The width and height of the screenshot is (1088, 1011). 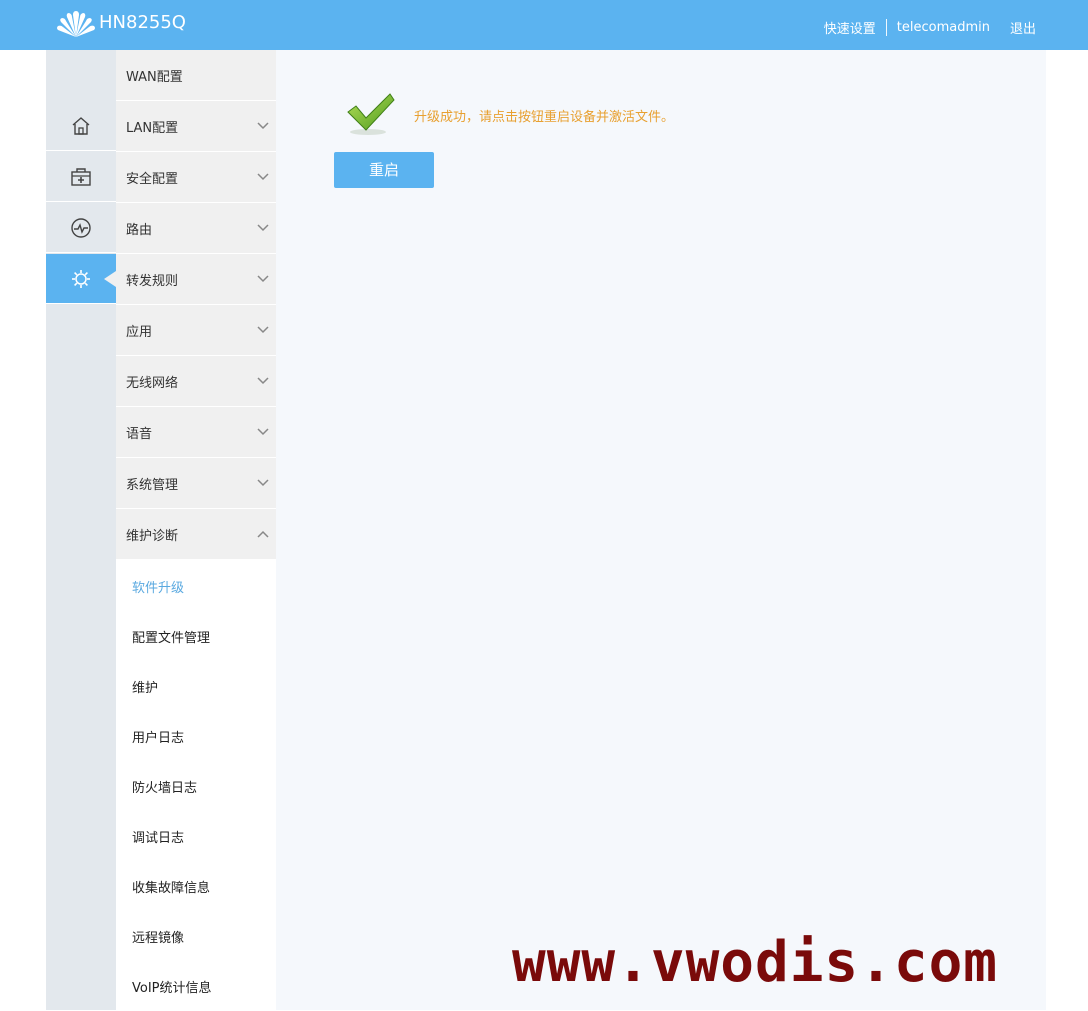 What do you see at coordinates (544, 117) in the screenshot?
I see `upgrade-success-message: 升级成功，请点击按钮重启设备并激活文件。` at bounding box center [544, 117].